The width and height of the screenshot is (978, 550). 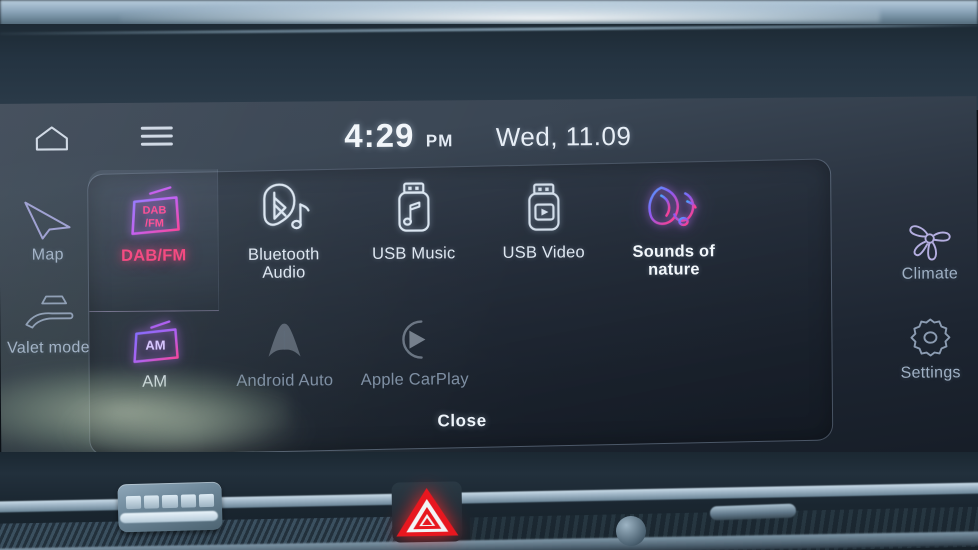 I want to click on source-tile-usb-music: USB Music, so click(x=413, y=224).